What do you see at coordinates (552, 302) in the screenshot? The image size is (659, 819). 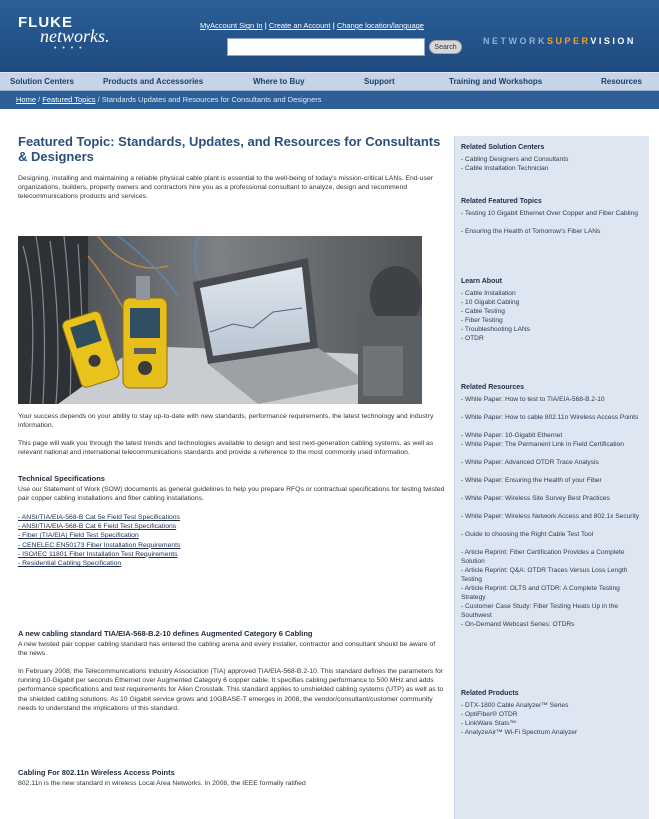 I see `sidebar-item: - 10 Gigabit Cabling` at bounding box center [552, 302].